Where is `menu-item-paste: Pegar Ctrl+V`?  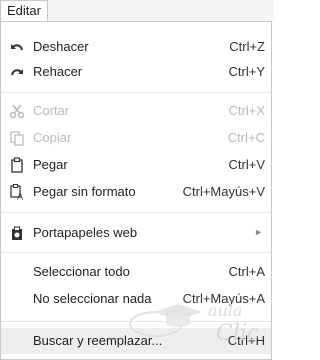
menu-item-paste: Pegar Ctrl+V is located at coordinates (136, 165).